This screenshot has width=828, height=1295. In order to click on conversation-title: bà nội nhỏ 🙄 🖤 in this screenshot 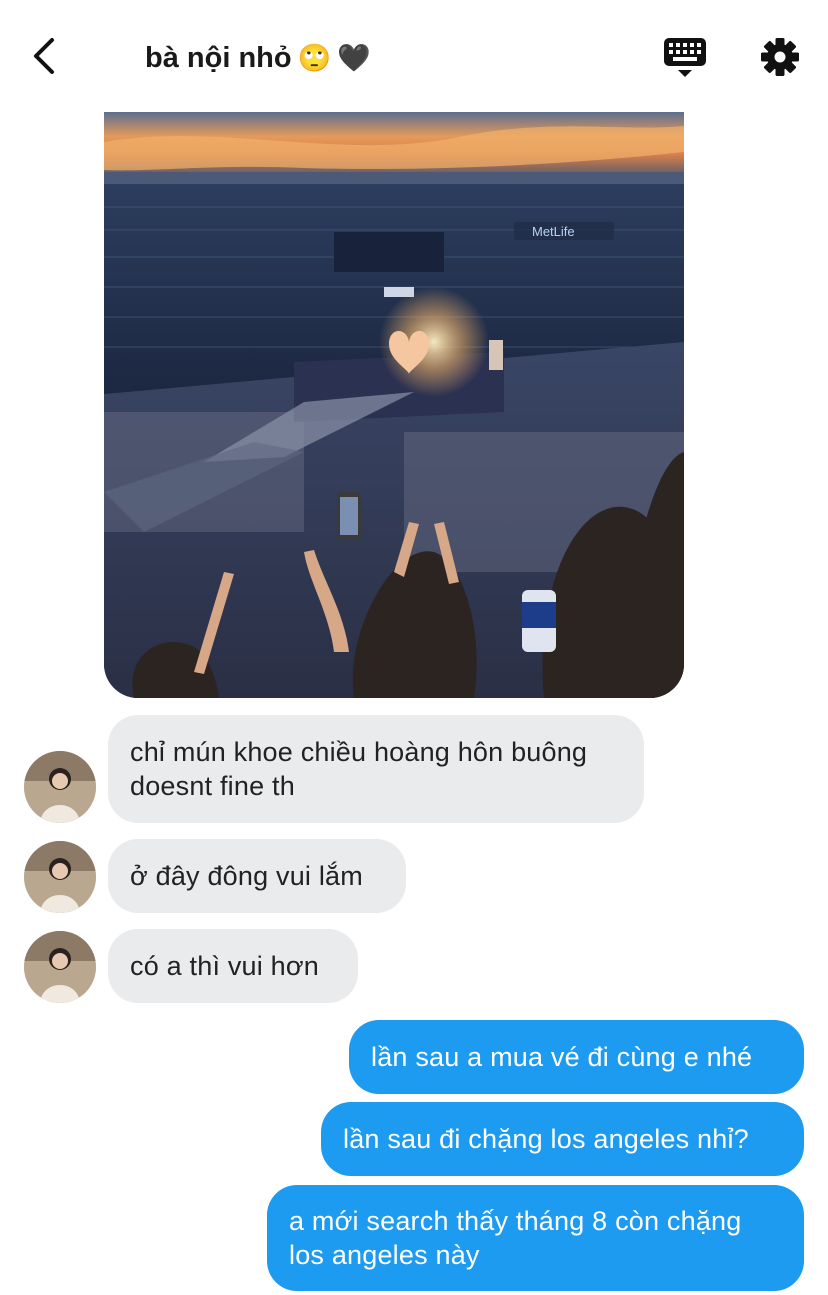, I will do `click(258, 58)`.